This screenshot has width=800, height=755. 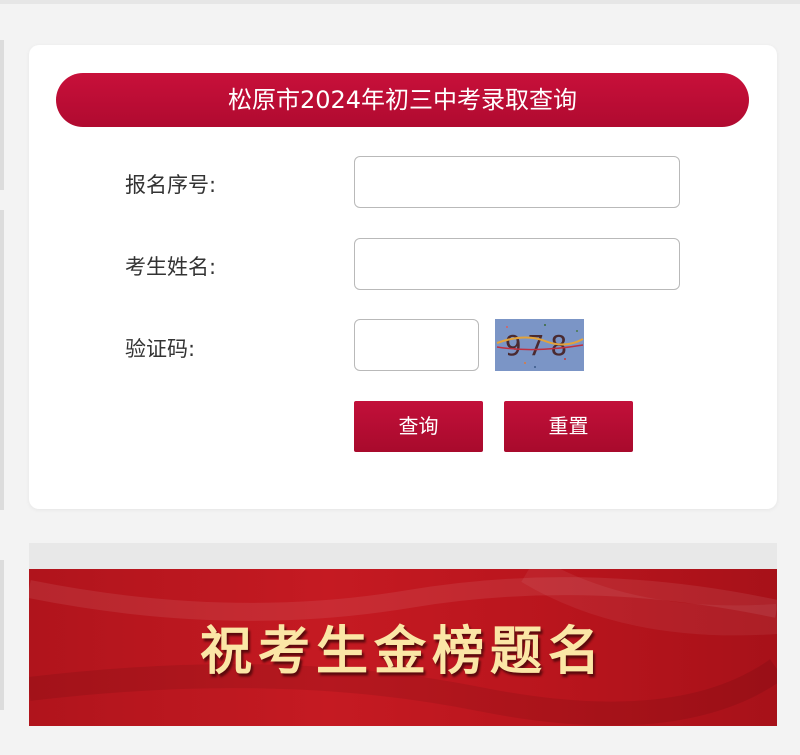 I want to click on banner-top-strip, so click(x=403, y=556).